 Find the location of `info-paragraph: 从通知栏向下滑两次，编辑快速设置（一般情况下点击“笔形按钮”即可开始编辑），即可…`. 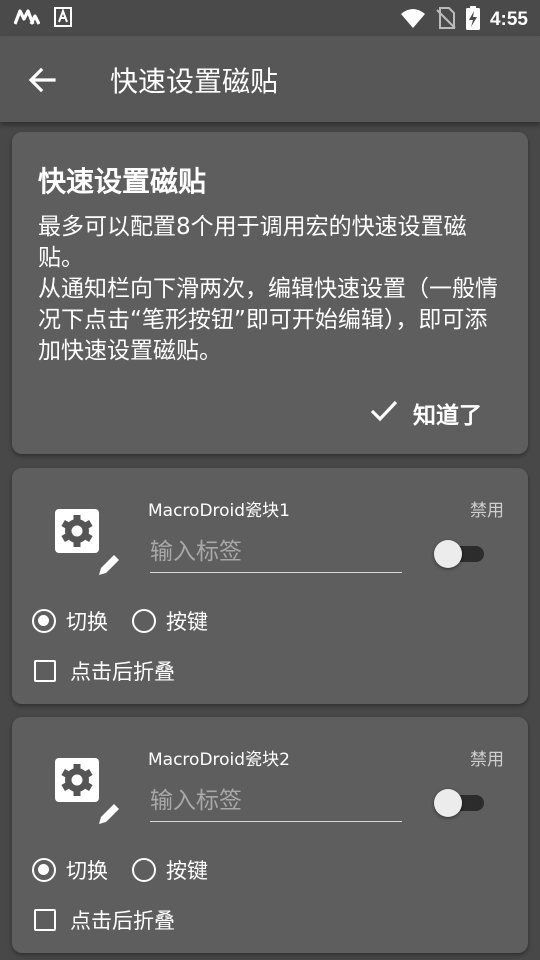

info-paragraph: 从通知栏向下滑两次，编辑快速设置（一般情况下点击“笔形按钮”即可开始编辑），即可… is located at coordinates (268, 320).